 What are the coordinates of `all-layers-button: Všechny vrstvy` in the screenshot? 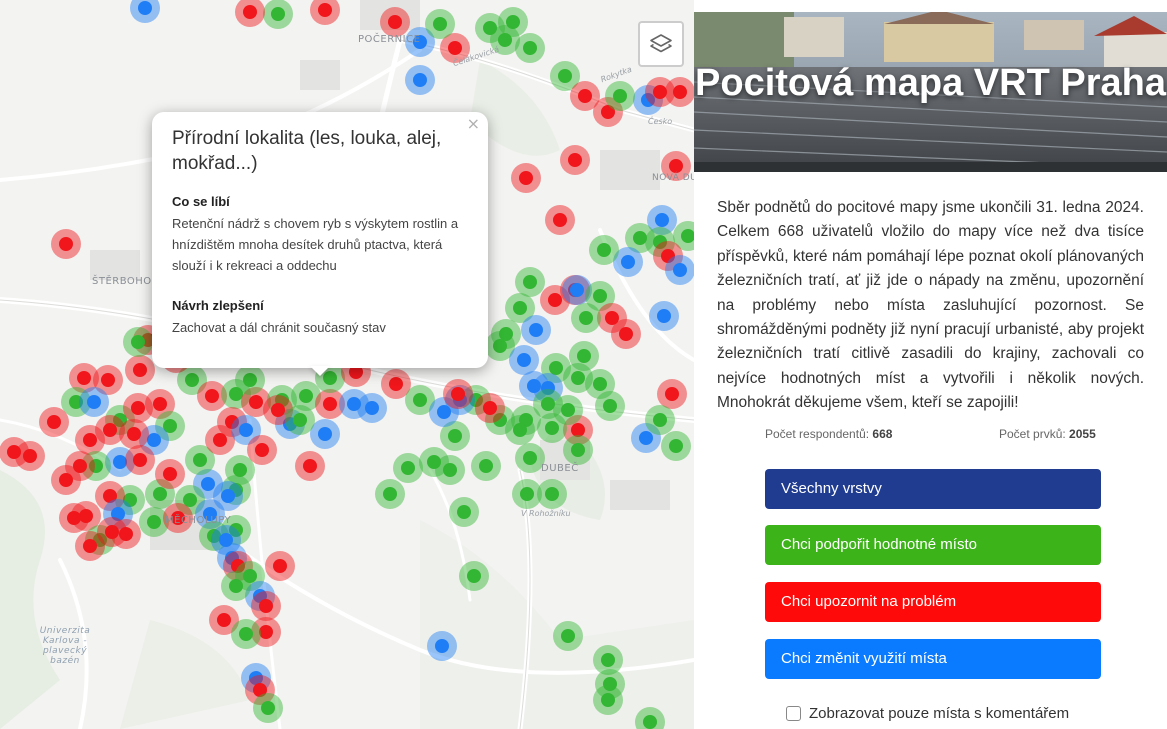 It's located at (933, 489).